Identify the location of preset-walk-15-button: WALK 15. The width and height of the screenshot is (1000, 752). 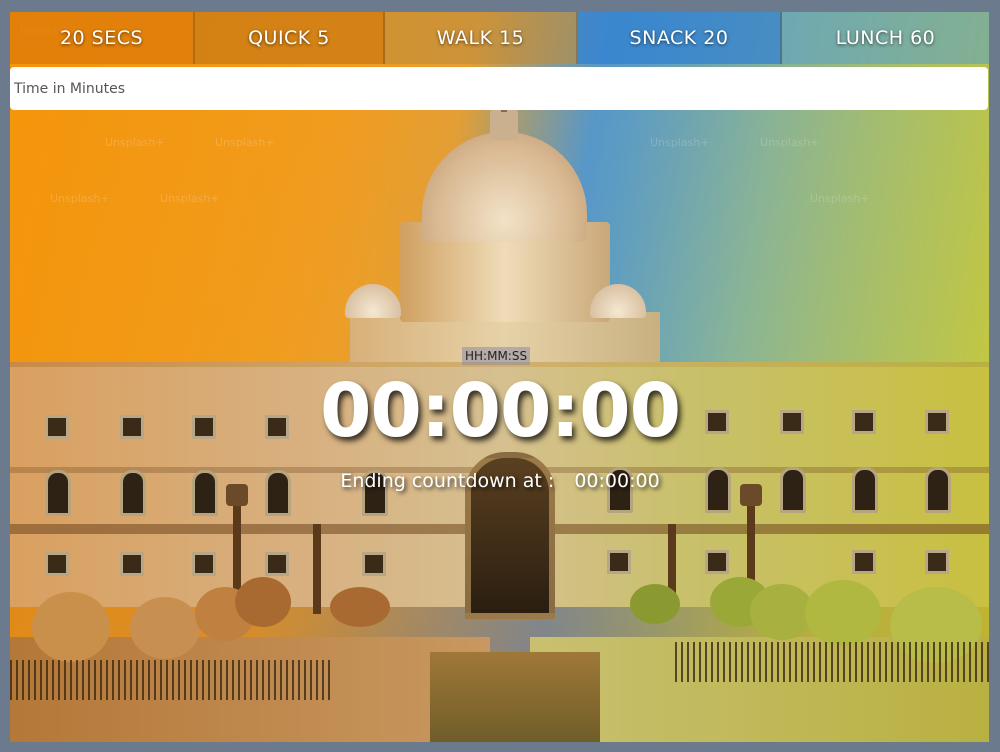
(481, 38).